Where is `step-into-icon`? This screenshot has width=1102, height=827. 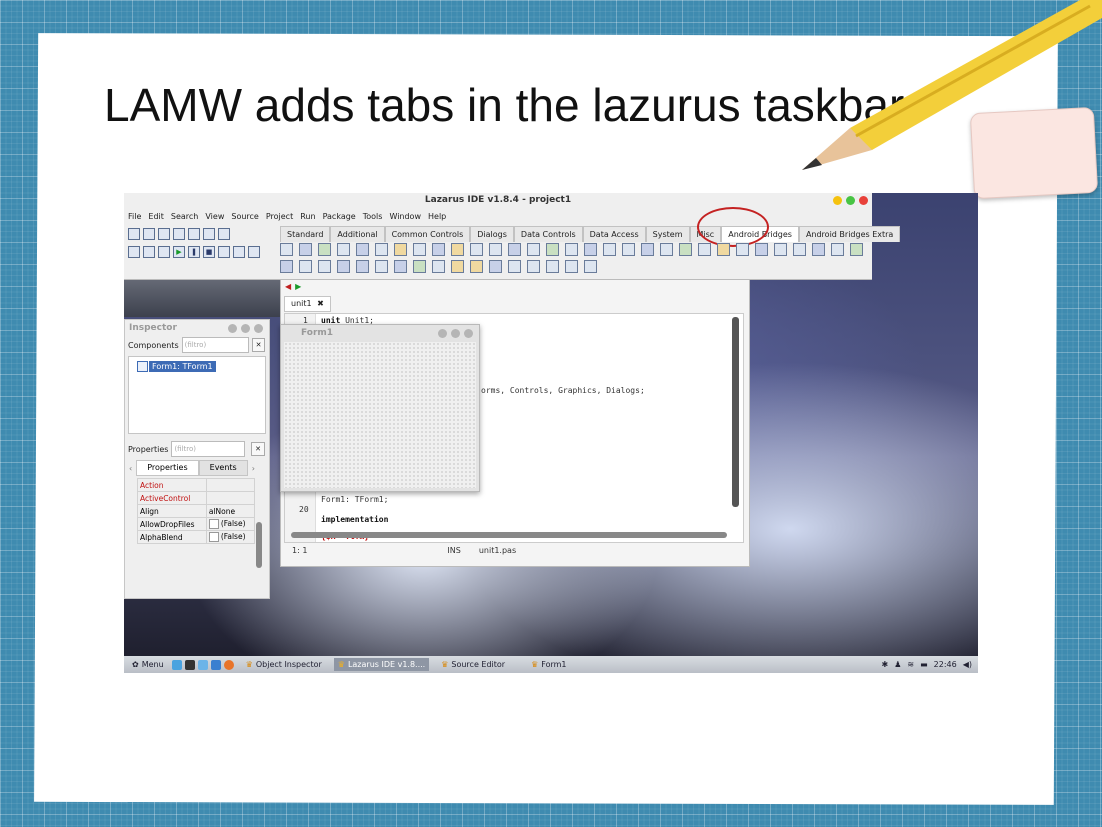 step-into-icon is located at coordinates (224, 252).